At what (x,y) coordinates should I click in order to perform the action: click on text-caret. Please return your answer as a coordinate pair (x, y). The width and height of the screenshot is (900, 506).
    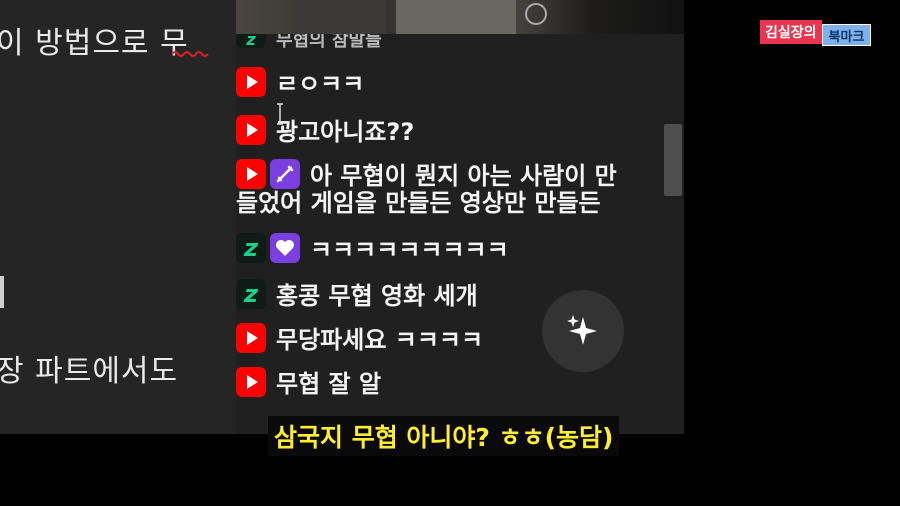
    Looking at the image, I should click on (2, 292).